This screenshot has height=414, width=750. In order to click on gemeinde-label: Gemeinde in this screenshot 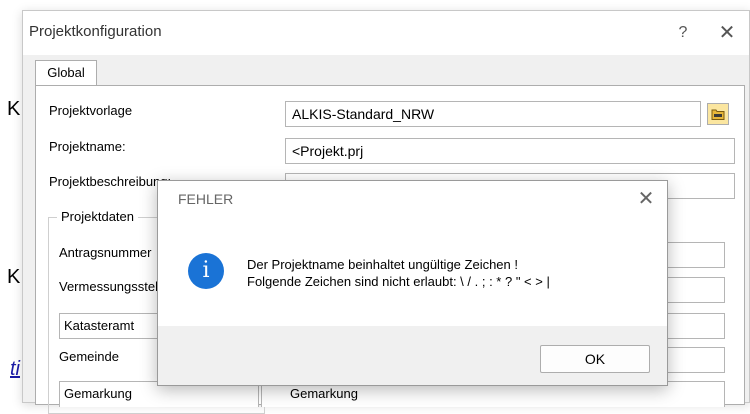, I will do `click(89, 356)`.